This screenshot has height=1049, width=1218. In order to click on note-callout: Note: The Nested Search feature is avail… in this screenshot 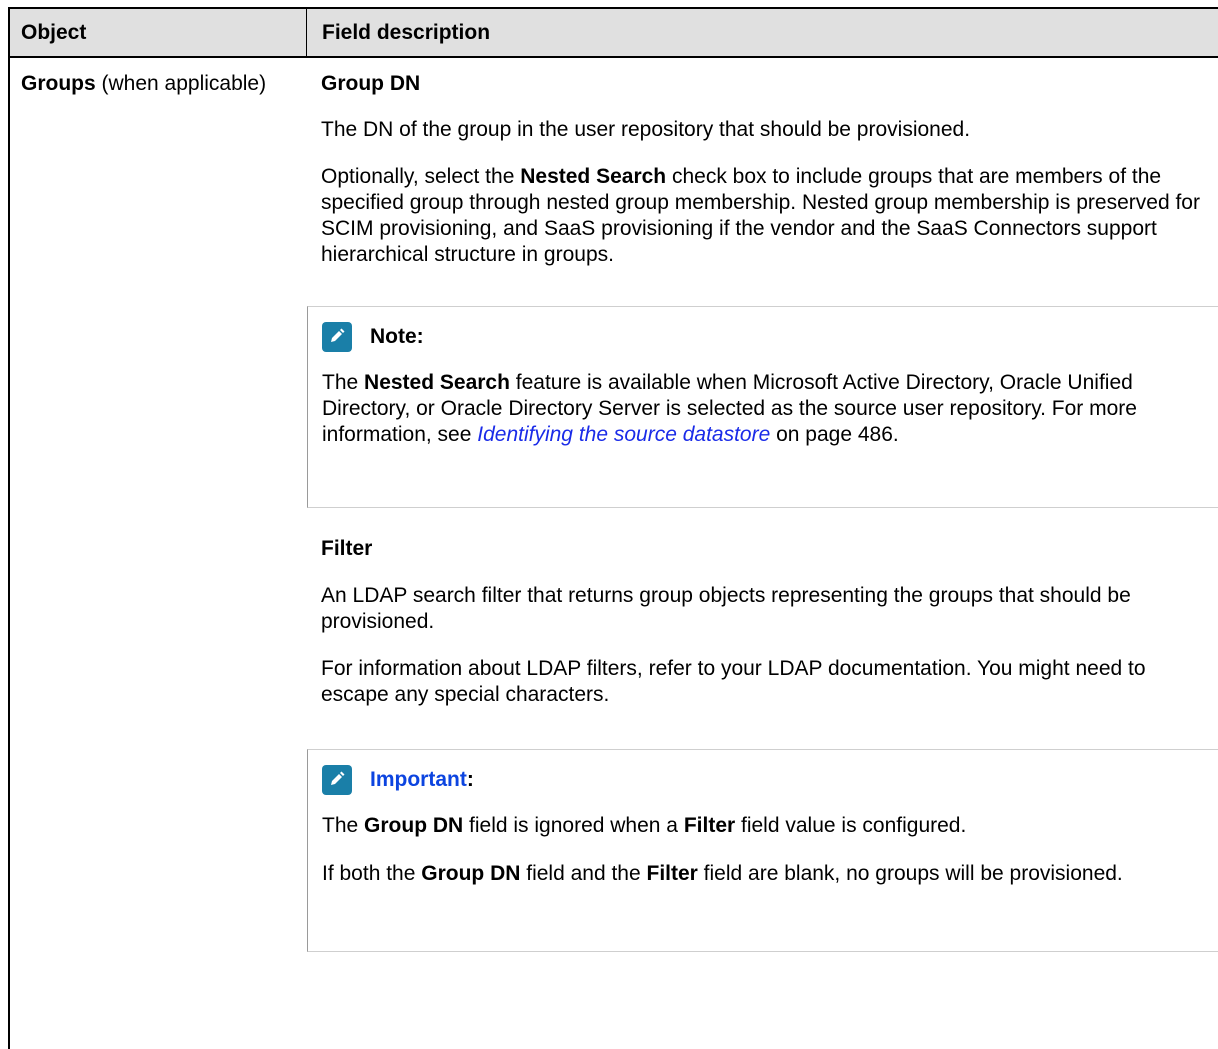, I will do `click(762, 407)`.